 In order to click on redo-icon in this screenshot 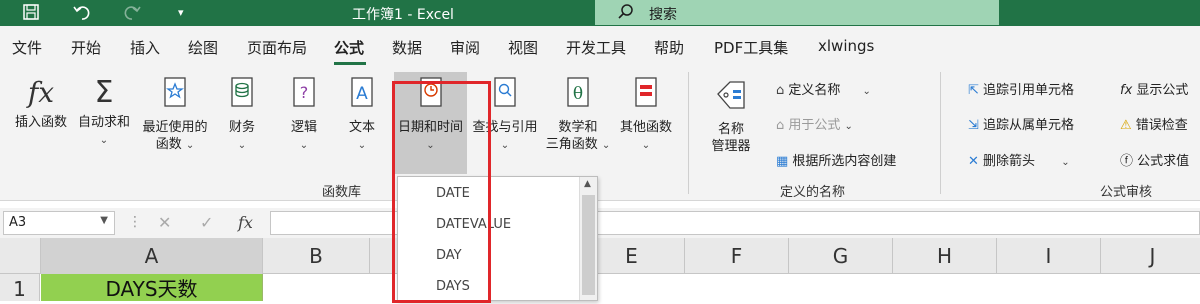, I will do `click(132, 14)`.